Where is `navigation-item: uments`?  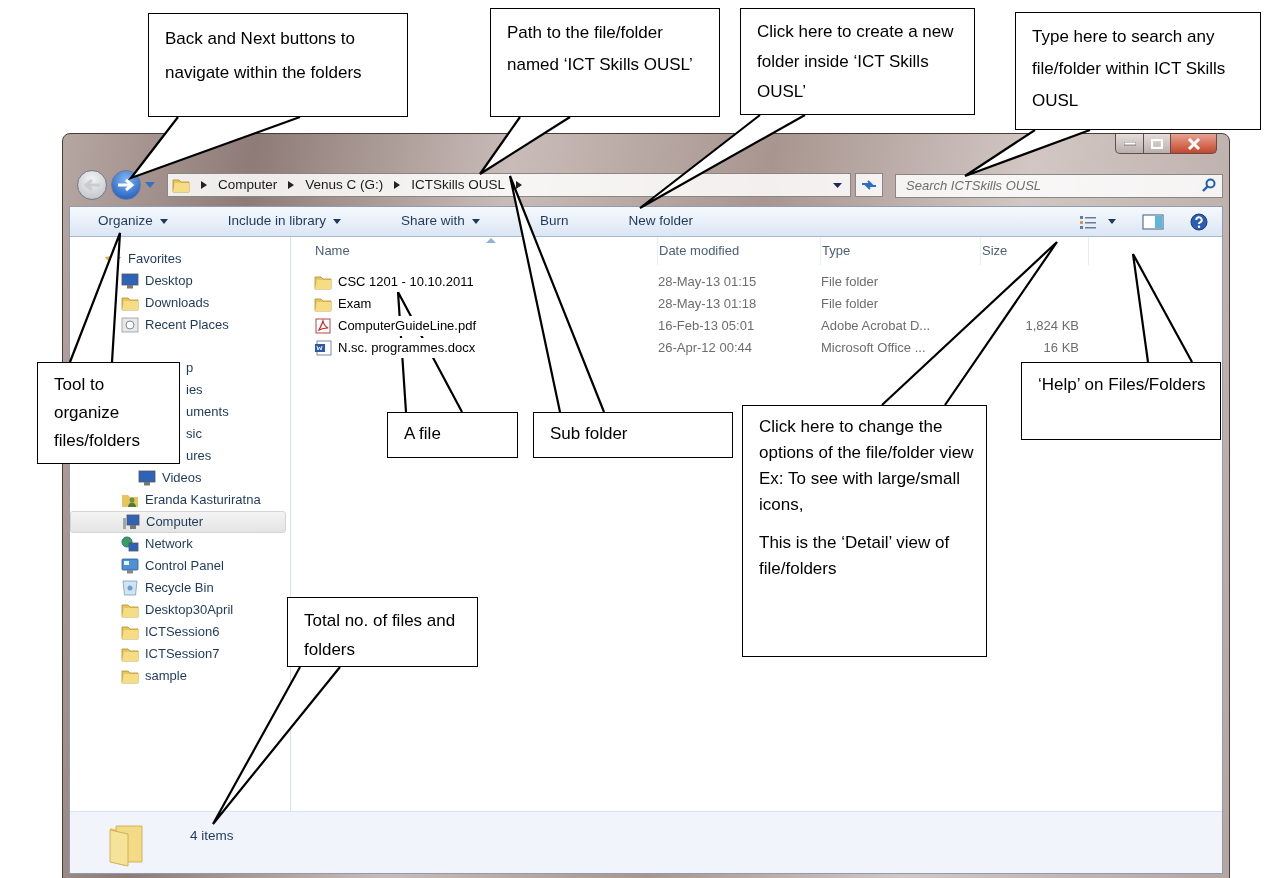
navigation-item: uments is located at coordinates (207, 412).